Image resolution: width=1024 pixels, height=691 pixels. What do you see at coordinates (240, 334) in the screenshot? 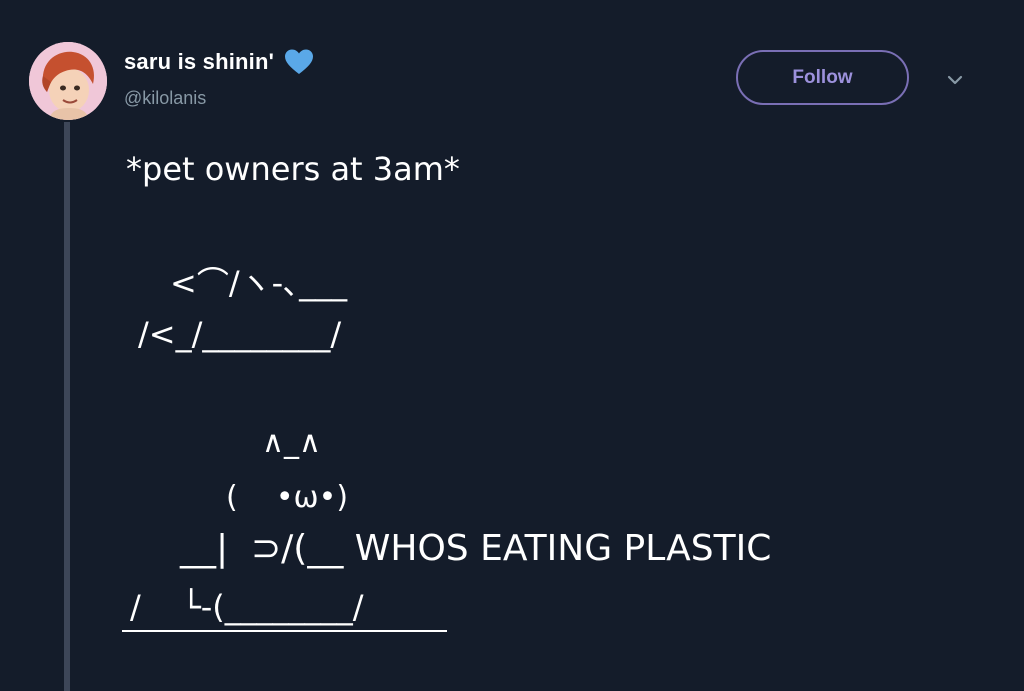
I see `ascii-art-line-2: /<_/________/` at bounding box center [240, 334].